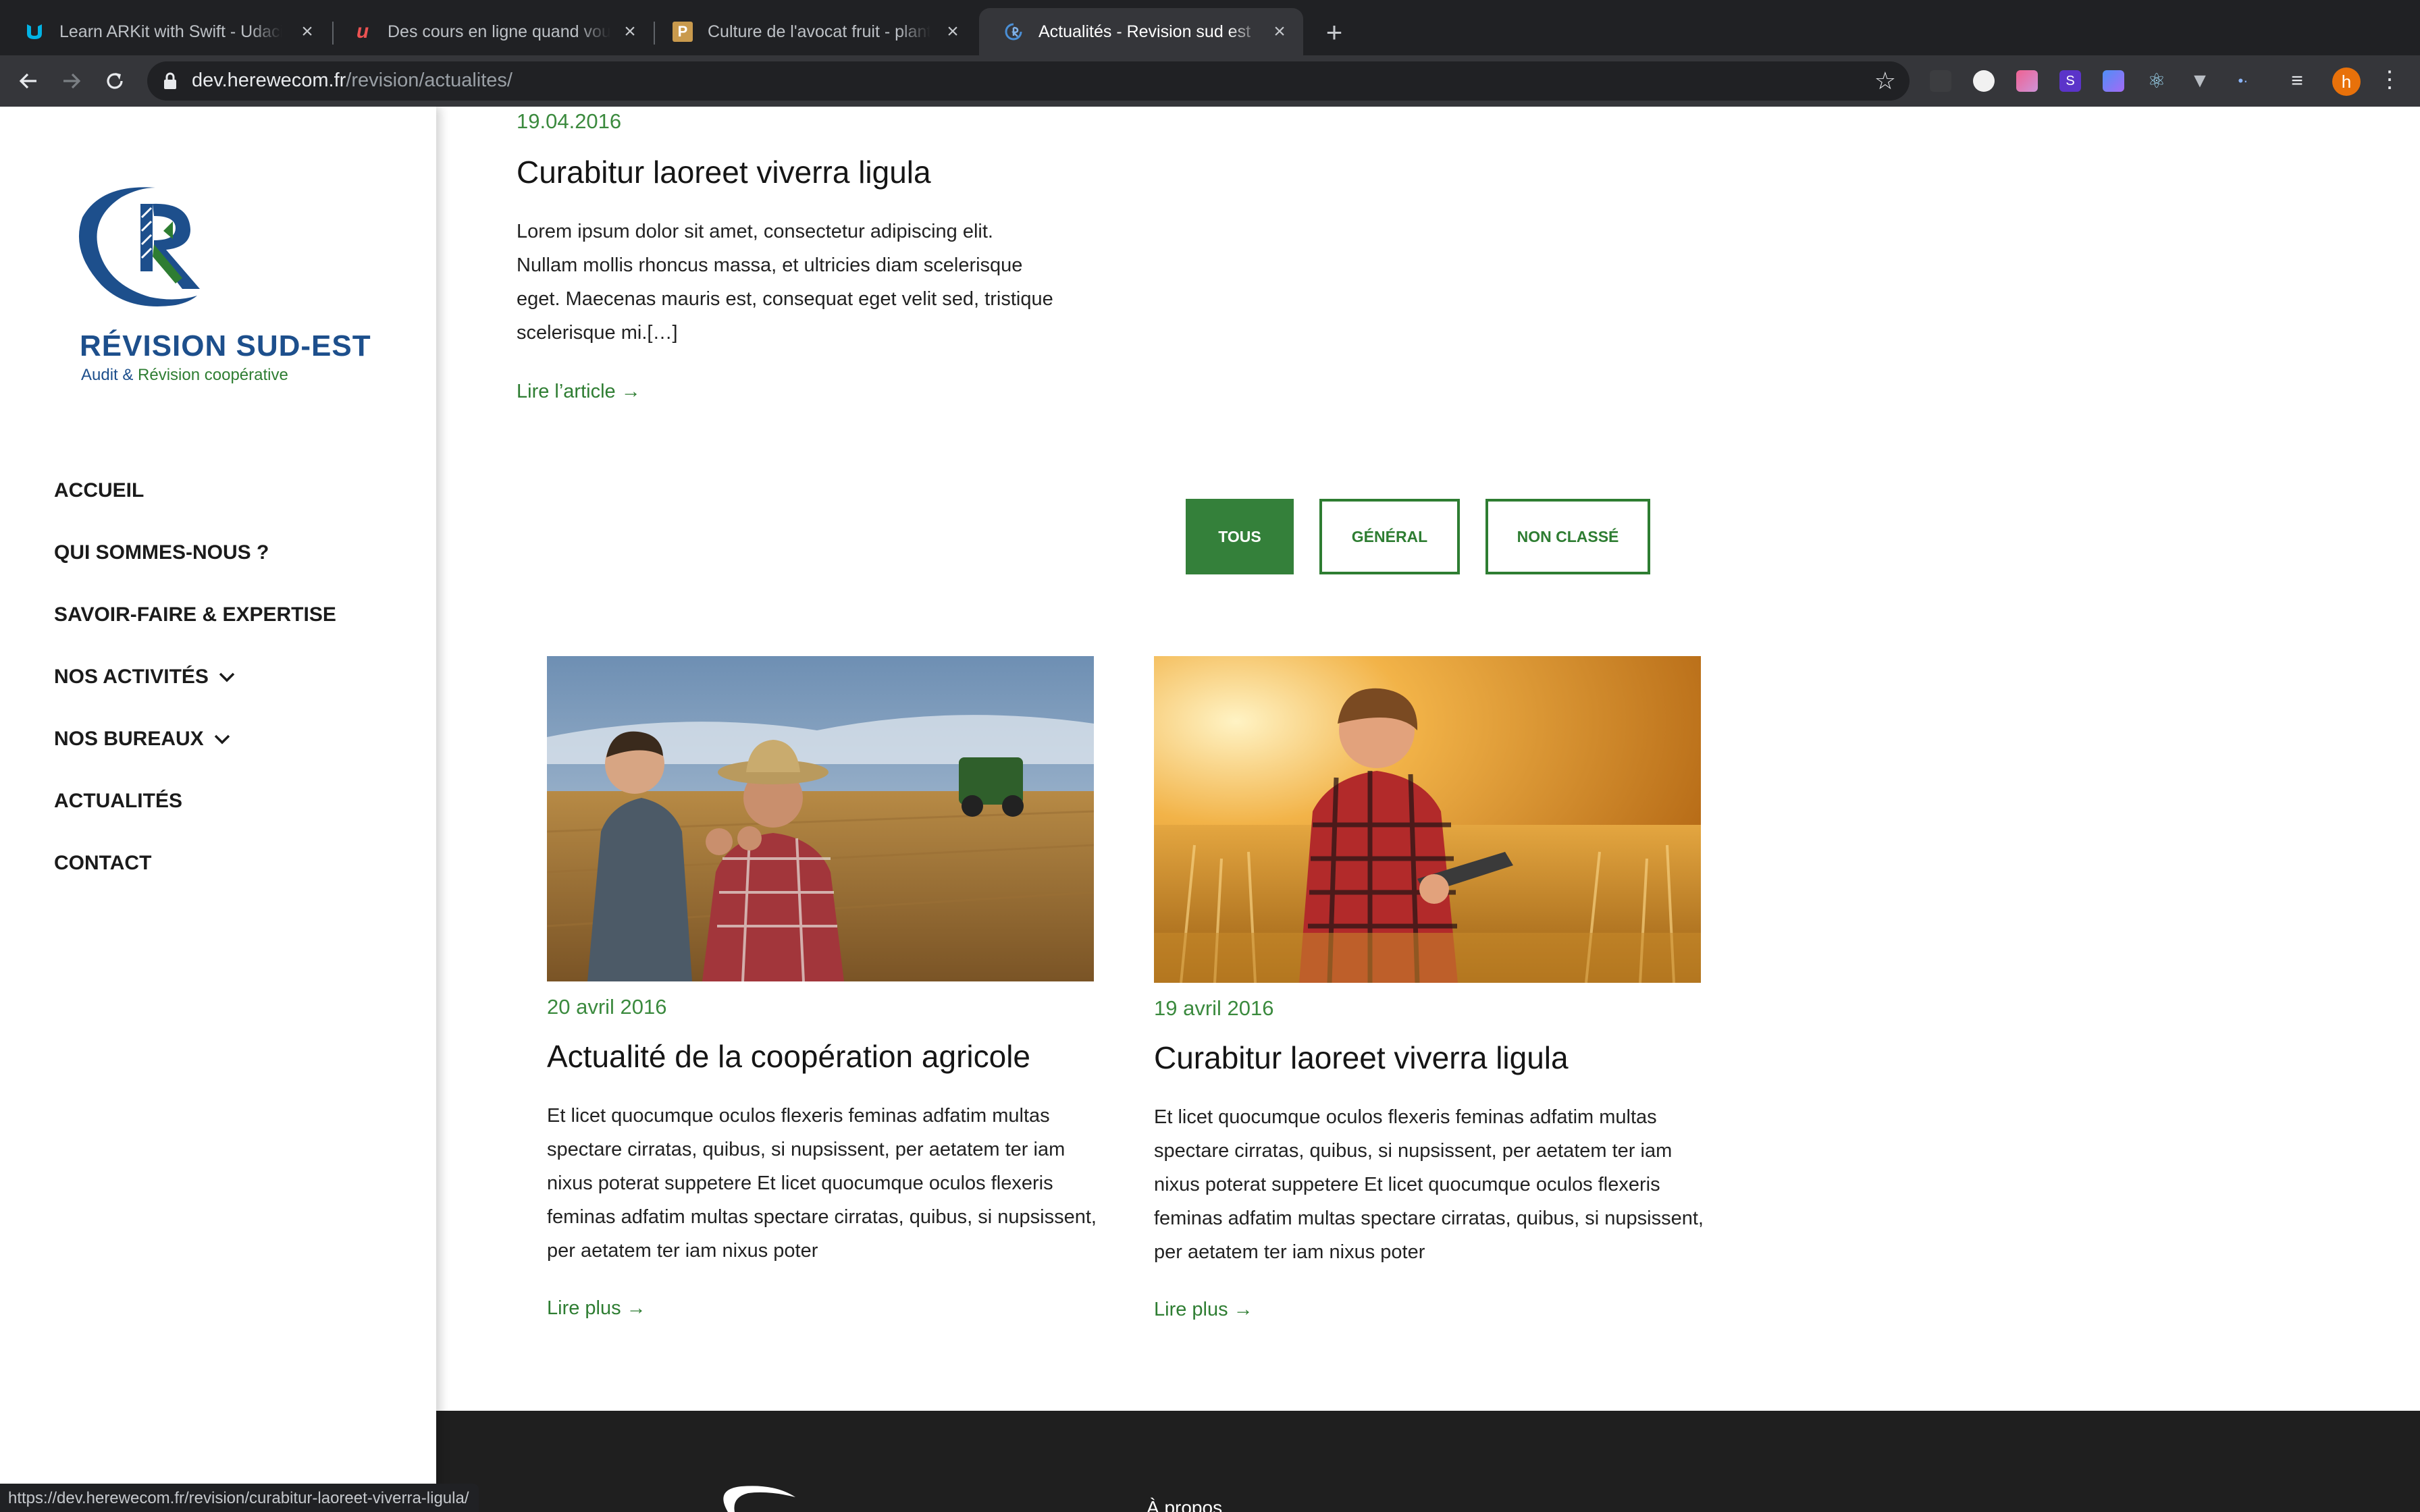 This screenshot has height=1512, width=2420. Describe the element at coordinates (1334, 32) in the screenshot. I see `new-tab-button: +` at that location.